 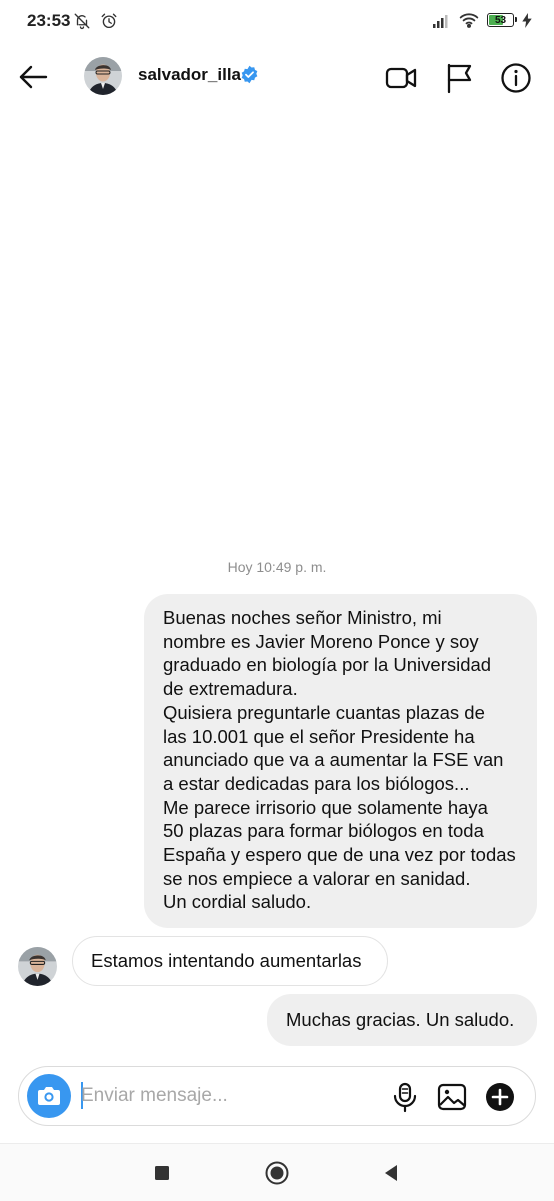 I want to click on charging-icon, so click(x=527, y=20).